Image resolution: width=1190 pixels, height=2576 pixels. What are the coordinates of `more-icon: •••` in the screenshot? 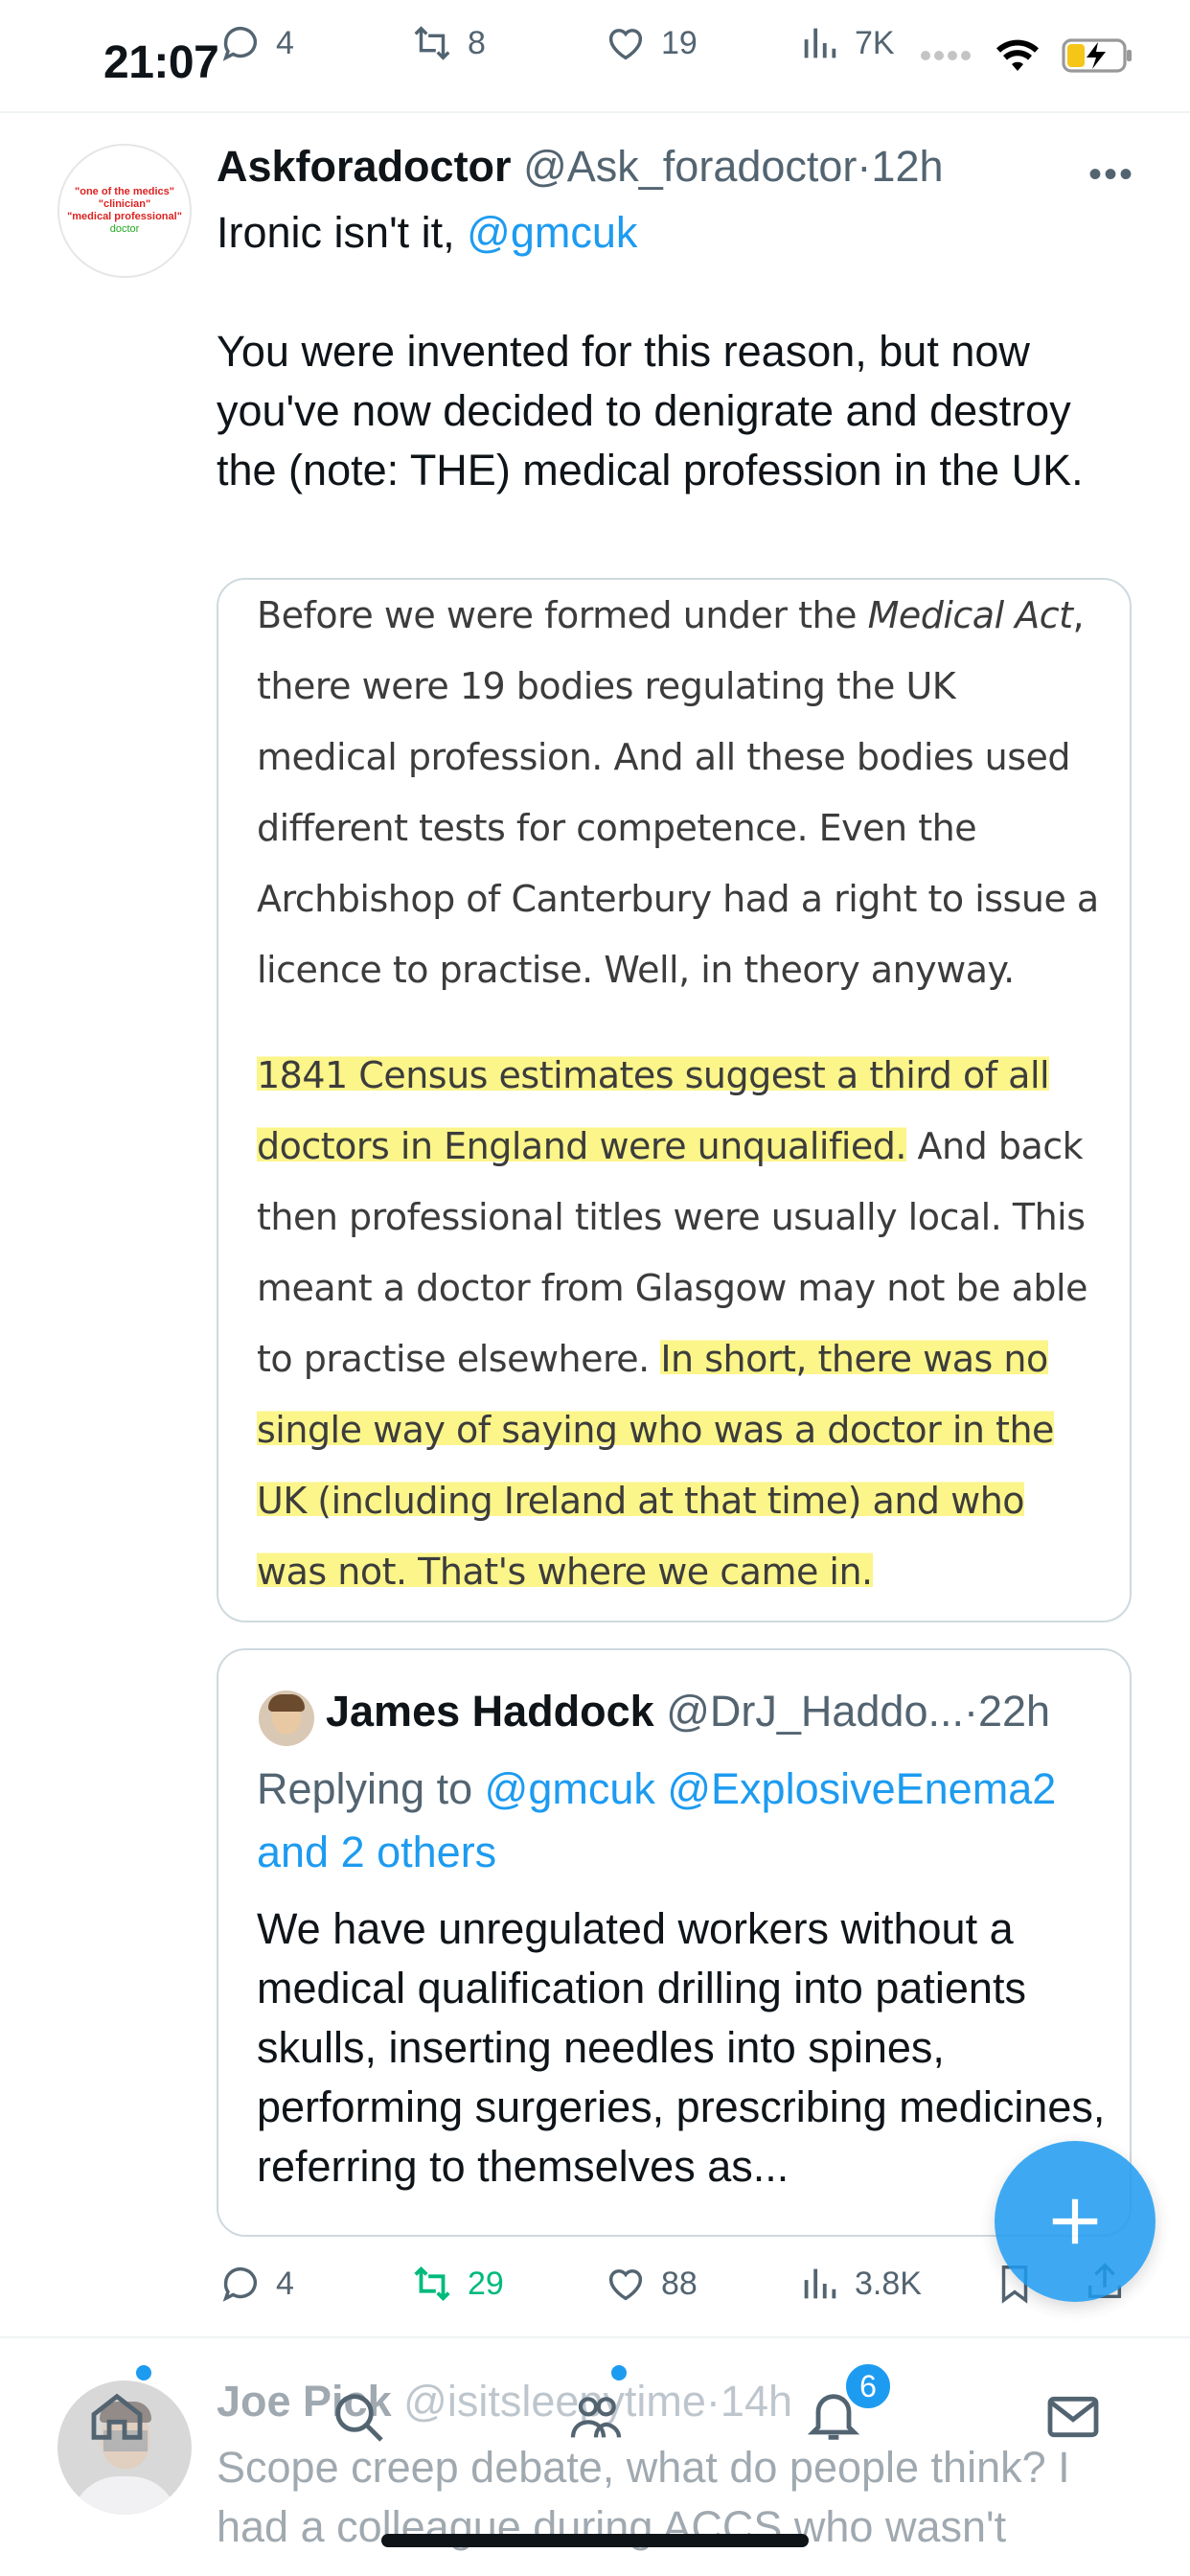 It's located at (1111, 174).